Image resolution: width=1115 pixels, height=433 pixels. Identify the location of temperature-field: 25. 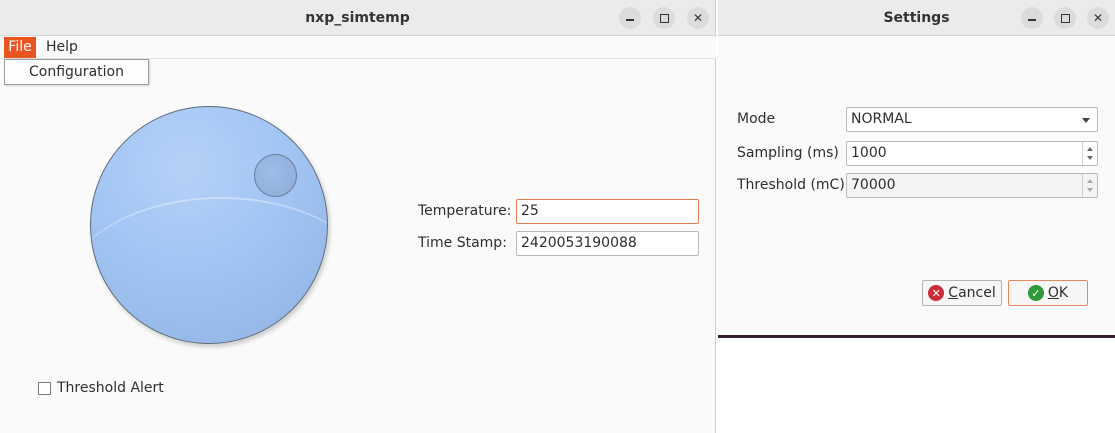
(607, 211).